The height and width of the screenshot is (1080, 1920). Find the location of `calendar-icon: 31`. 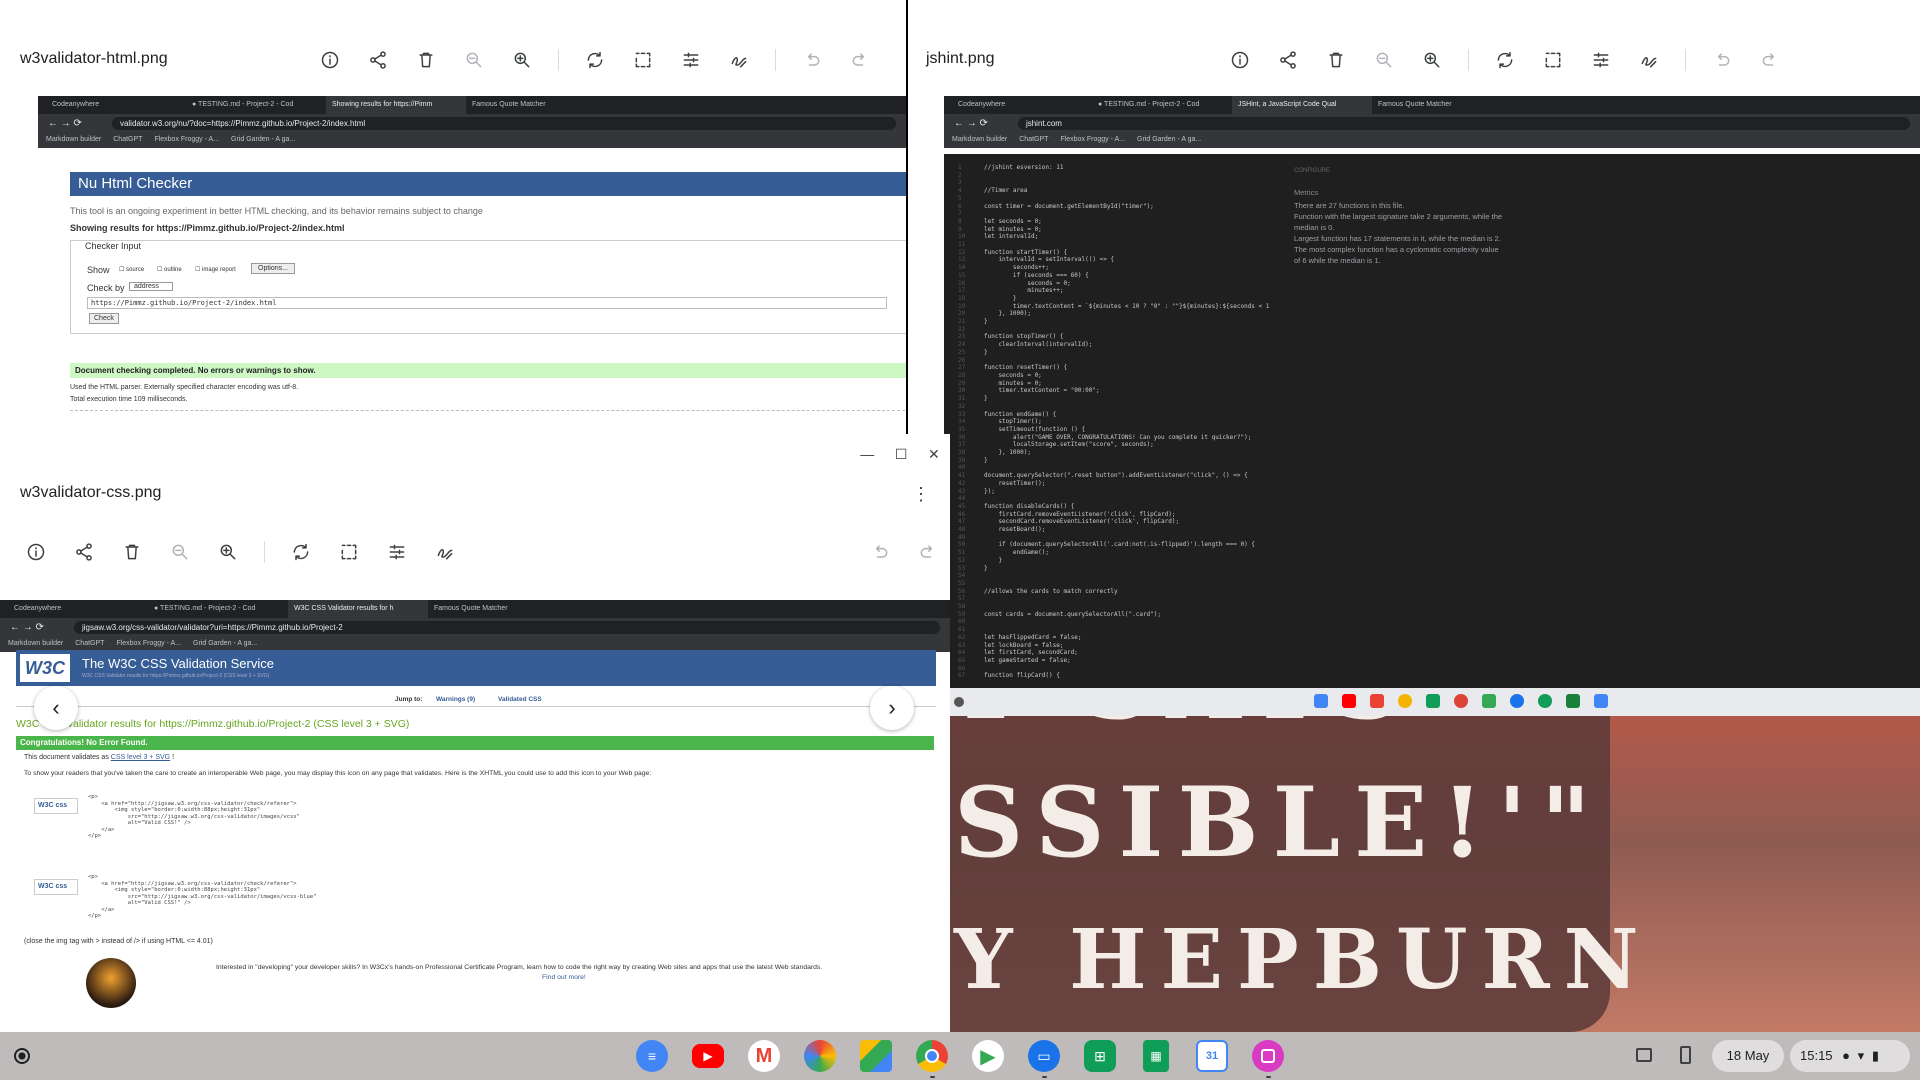

calendar-icon: 31 is located at coordinates (1212, 1056).